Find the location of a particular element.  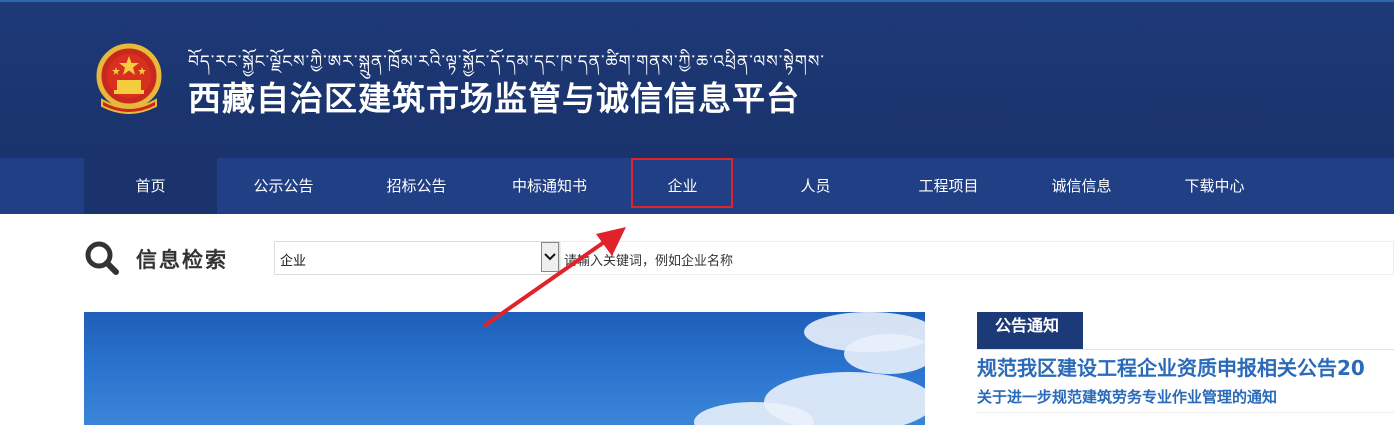

nav-item-credit-info: 诚信信息 is located at coordinates (1081, 186).